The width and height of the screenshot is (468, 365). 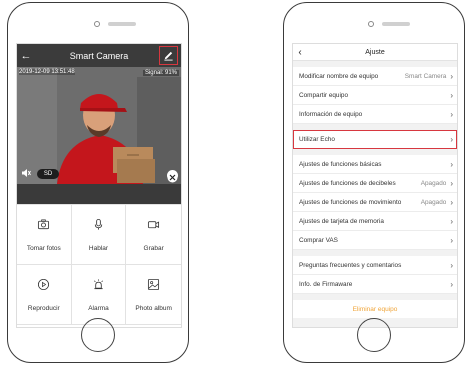 What do you see at coordinates (375, 95) in the screenshot?
I see `settings-row-share: Compartir equipo ›` at bounding box center [375, 95].